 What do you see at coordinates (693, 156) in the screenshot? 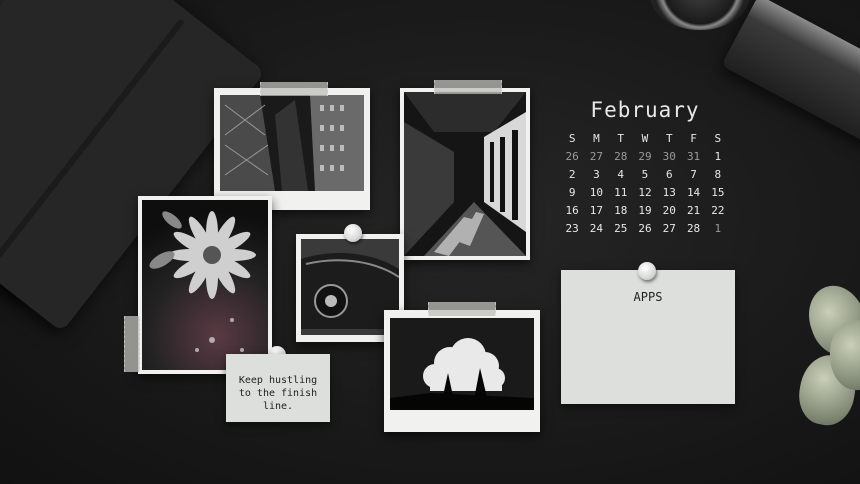
I see `calendar-day: 31` at bounding box center [693, 156].